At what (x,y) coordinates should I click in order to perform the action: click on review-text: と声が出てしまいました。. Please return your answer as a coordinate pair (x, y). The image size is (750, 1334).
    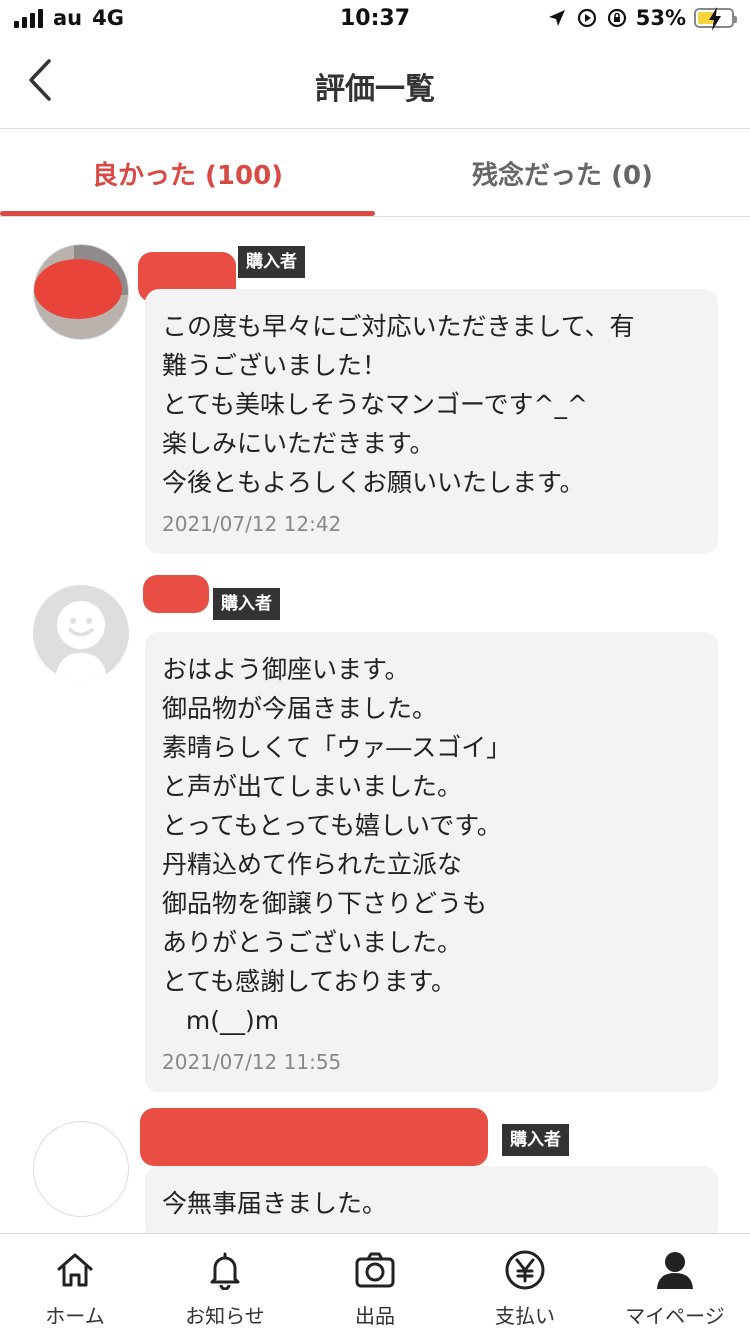
    Looking at the image, I should click on (312, 786).